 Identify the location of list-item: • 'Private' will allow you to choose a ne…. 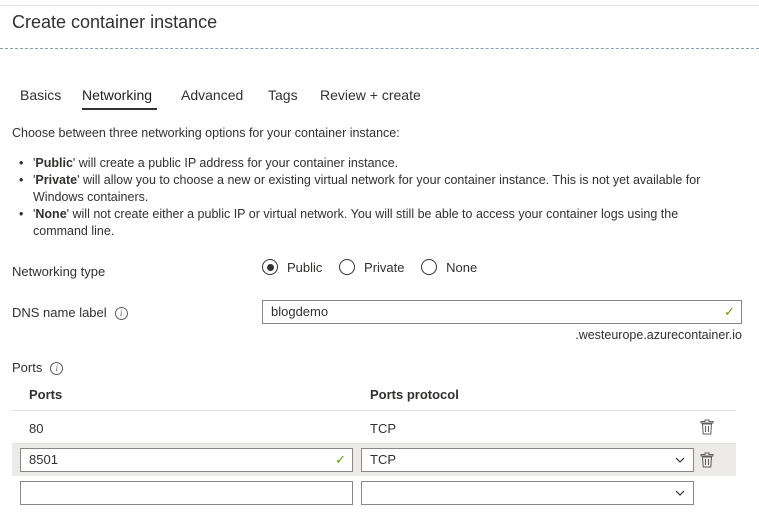
(360, 188).